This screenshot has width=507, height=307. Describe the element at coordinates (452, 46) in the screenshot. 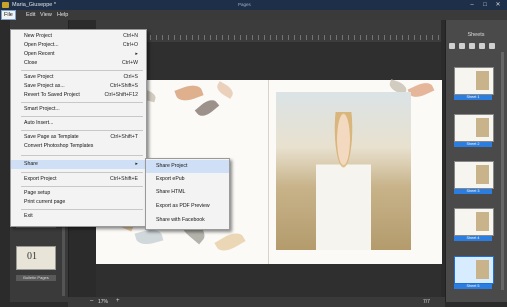

I see `add-sheet-icon` at that location.